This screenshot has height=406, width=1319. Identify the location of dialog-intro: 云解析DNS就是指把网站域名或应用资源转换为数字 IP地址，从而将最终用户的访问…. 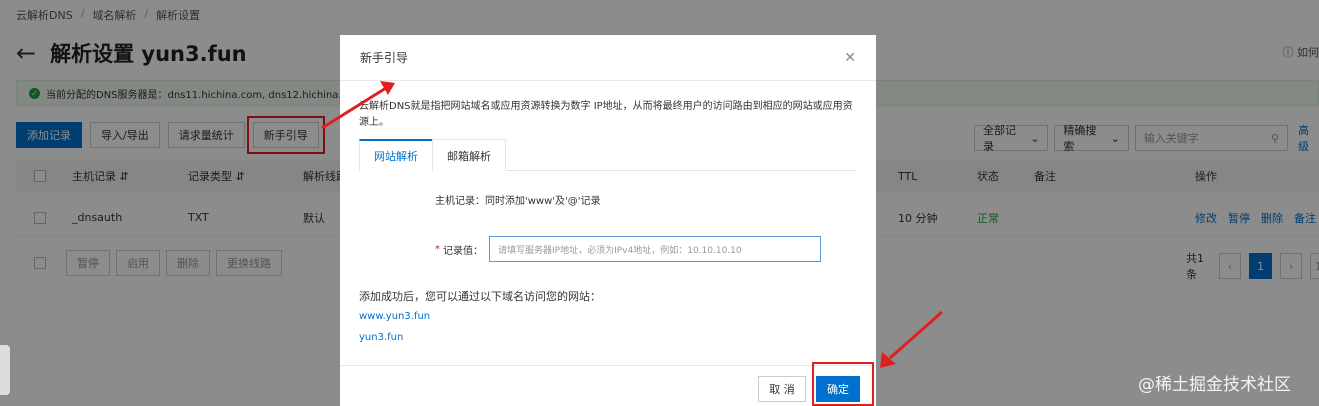
(606, 114).